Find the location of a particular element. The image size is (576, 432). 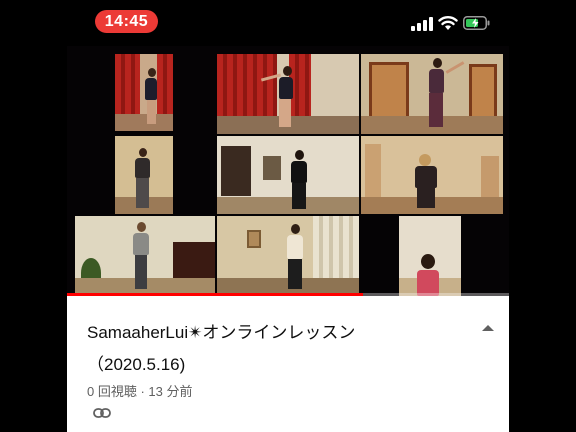

wifi-icon is located at coordinates (448, 23).